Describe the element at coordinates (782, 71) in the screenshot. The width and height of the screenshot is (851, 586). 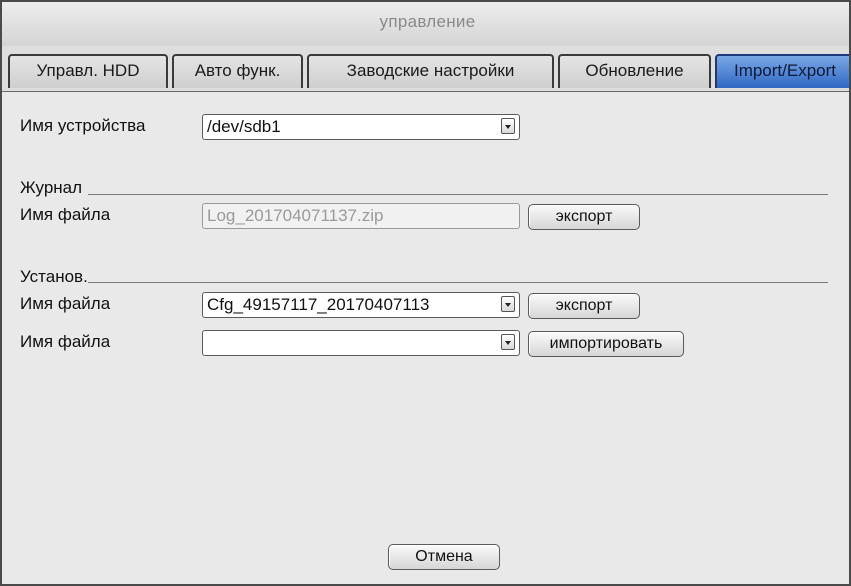
I see `tab-import-export: Import/Export` at that location.